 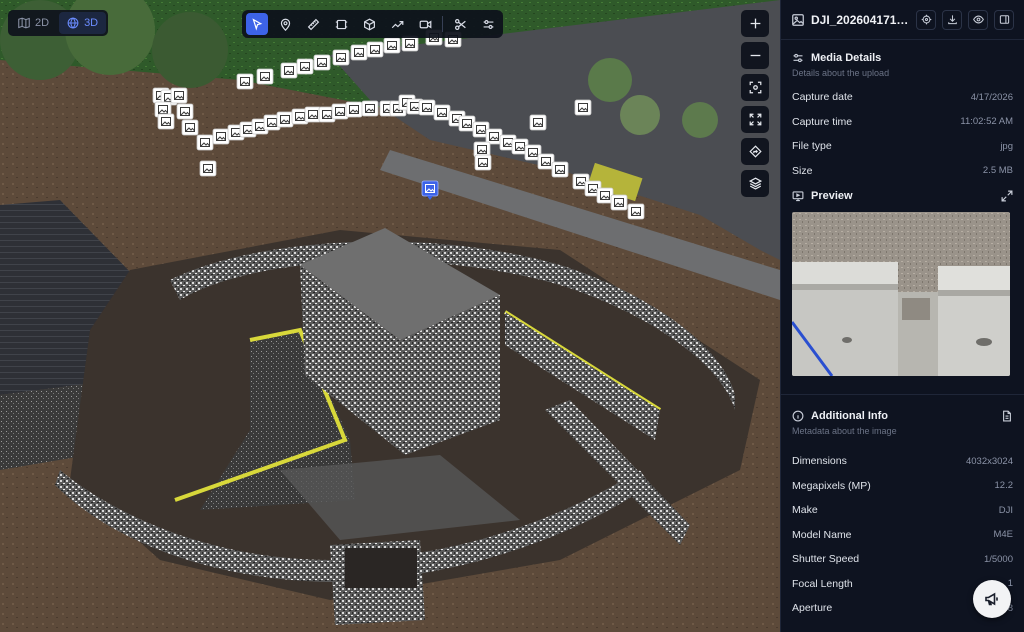 I want to click on selected-photo-marker-icon, so click(x=430, y=190).